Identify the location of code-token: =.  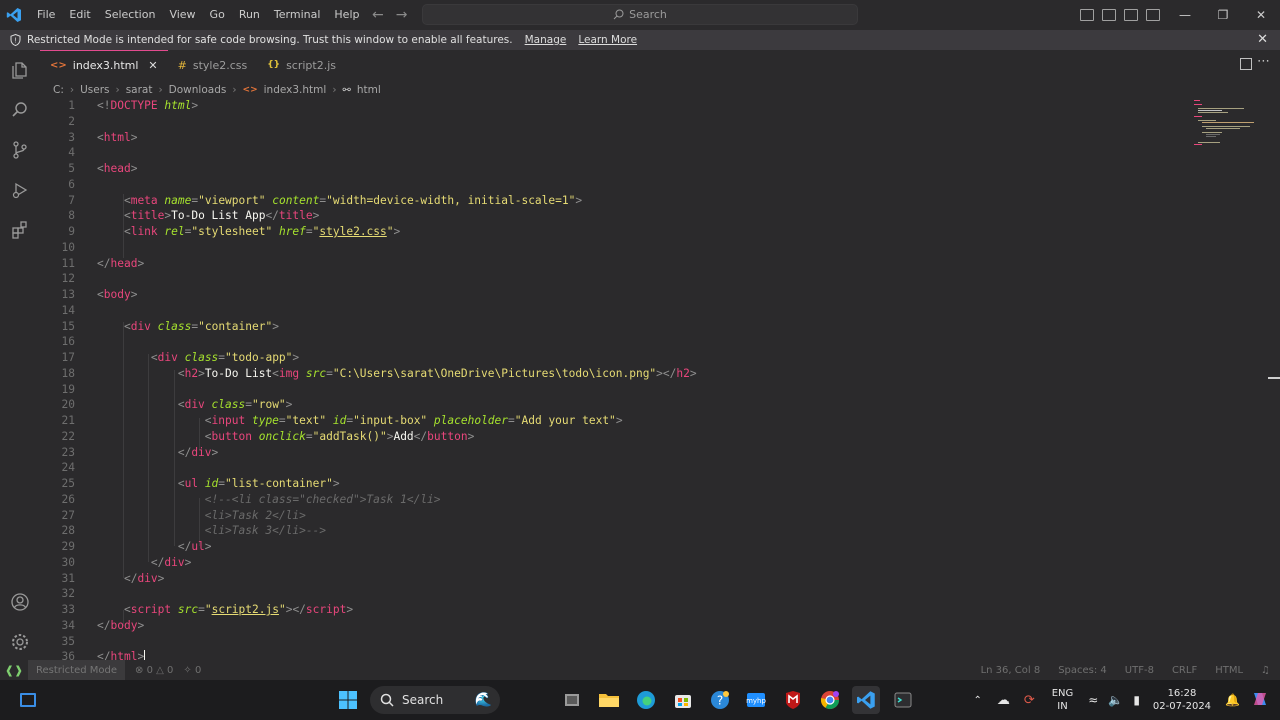
(309, 231).